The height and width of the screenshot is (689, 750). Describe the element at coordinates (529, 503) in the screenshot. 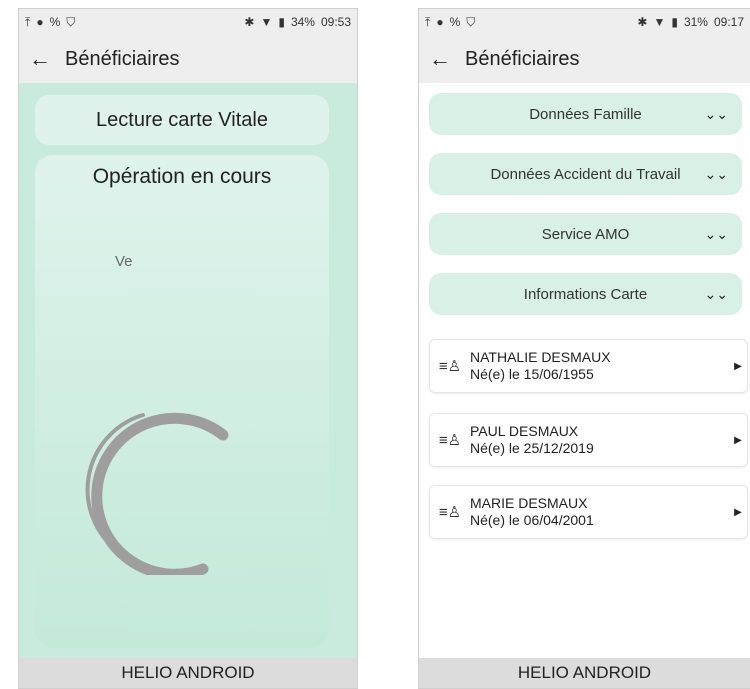

I see `beneficiary-name: MARIE DESMAUX` at that location.